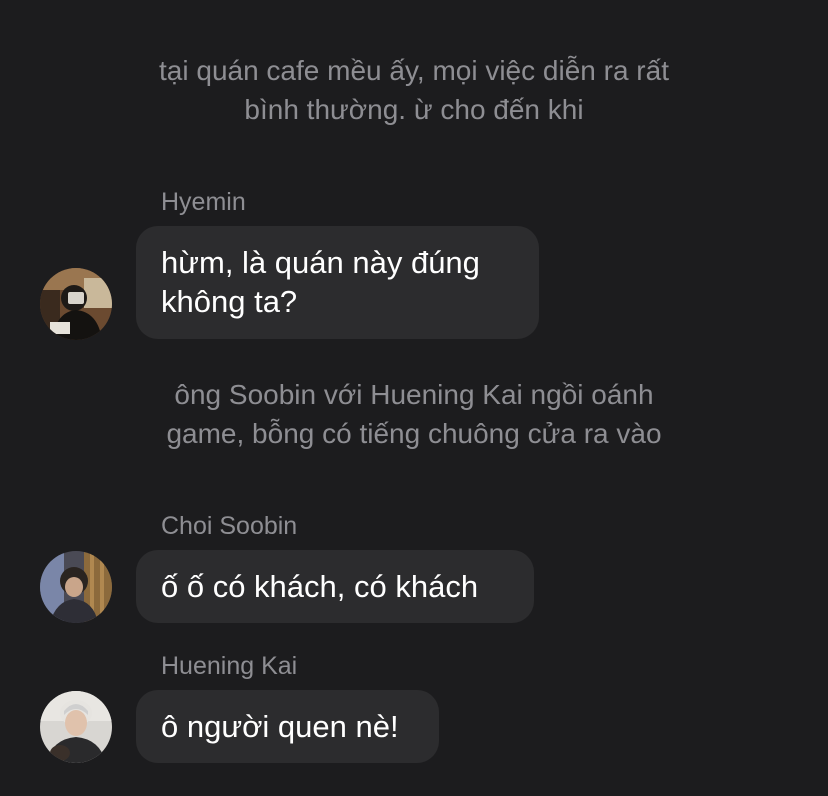 Image resolution: width=828 pixels, height=796 pixels. I want to click on message-text: không ta?, so click(229, 301).